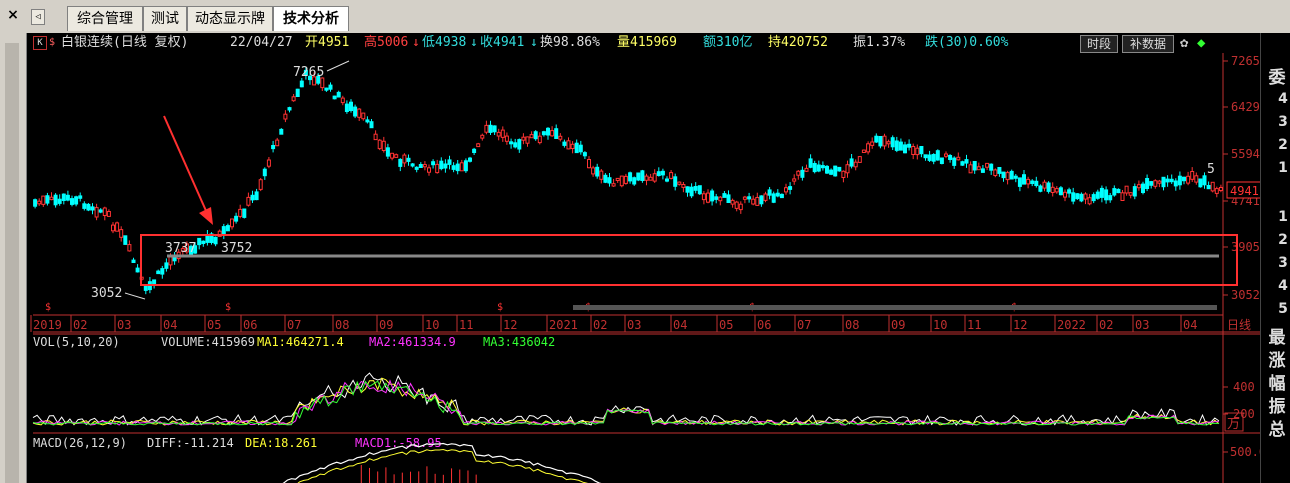  What do you see at coordinates (13, 15) in the screenshot?
I see `close-icon: ×` at bounding box center [13, 15].